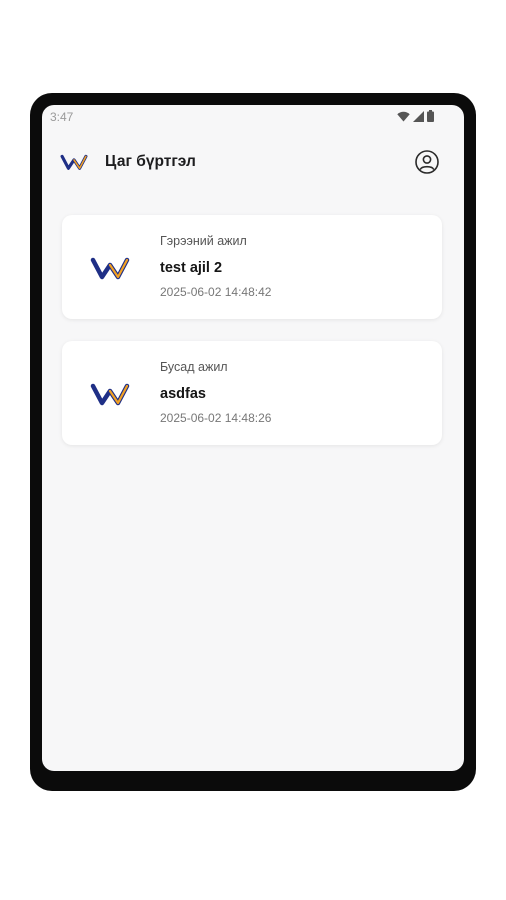 This screenshot has width=506, height=900. Describe the element at coordinates (403, 116) in the screenshot. I see `wifi-icon` at that location.